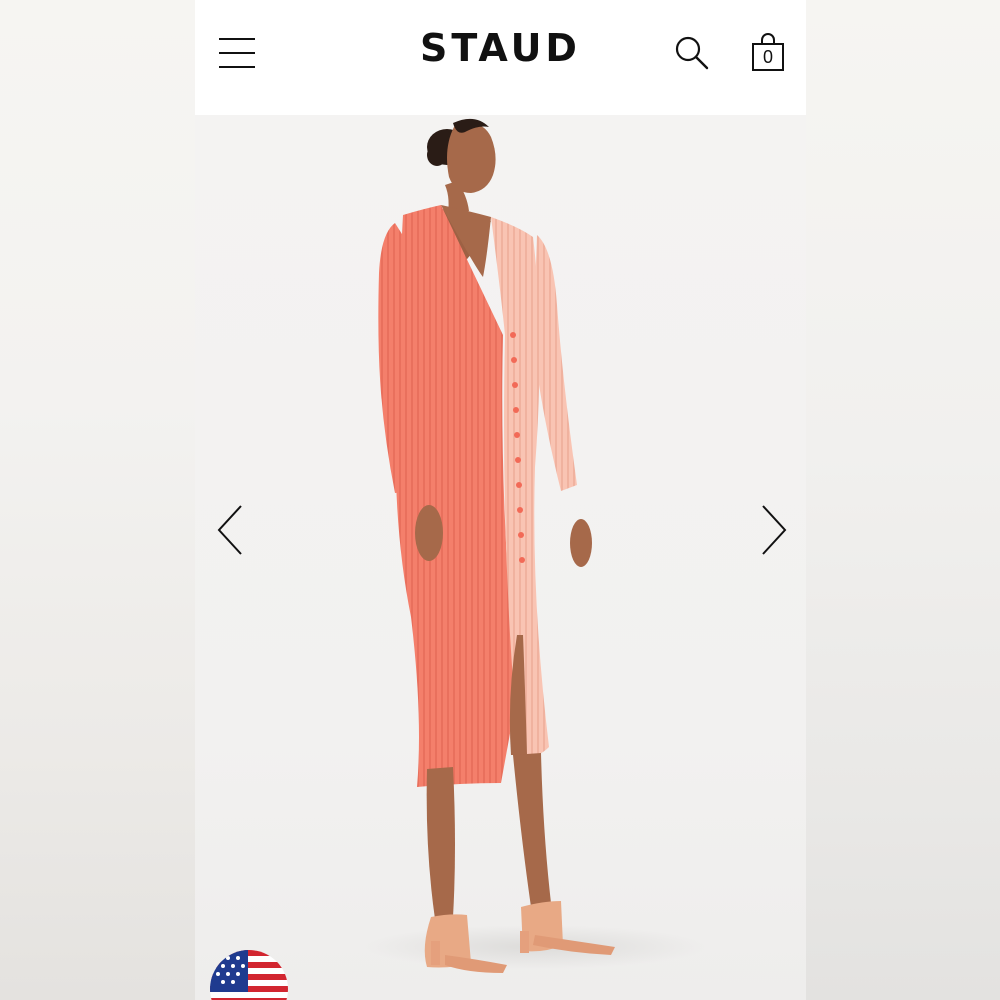 The height and width of the screenshot is (1000, 1000). Describe the element at coordinates (773, 530) in the screenshot. I see `chevron-right-icon` at that location.